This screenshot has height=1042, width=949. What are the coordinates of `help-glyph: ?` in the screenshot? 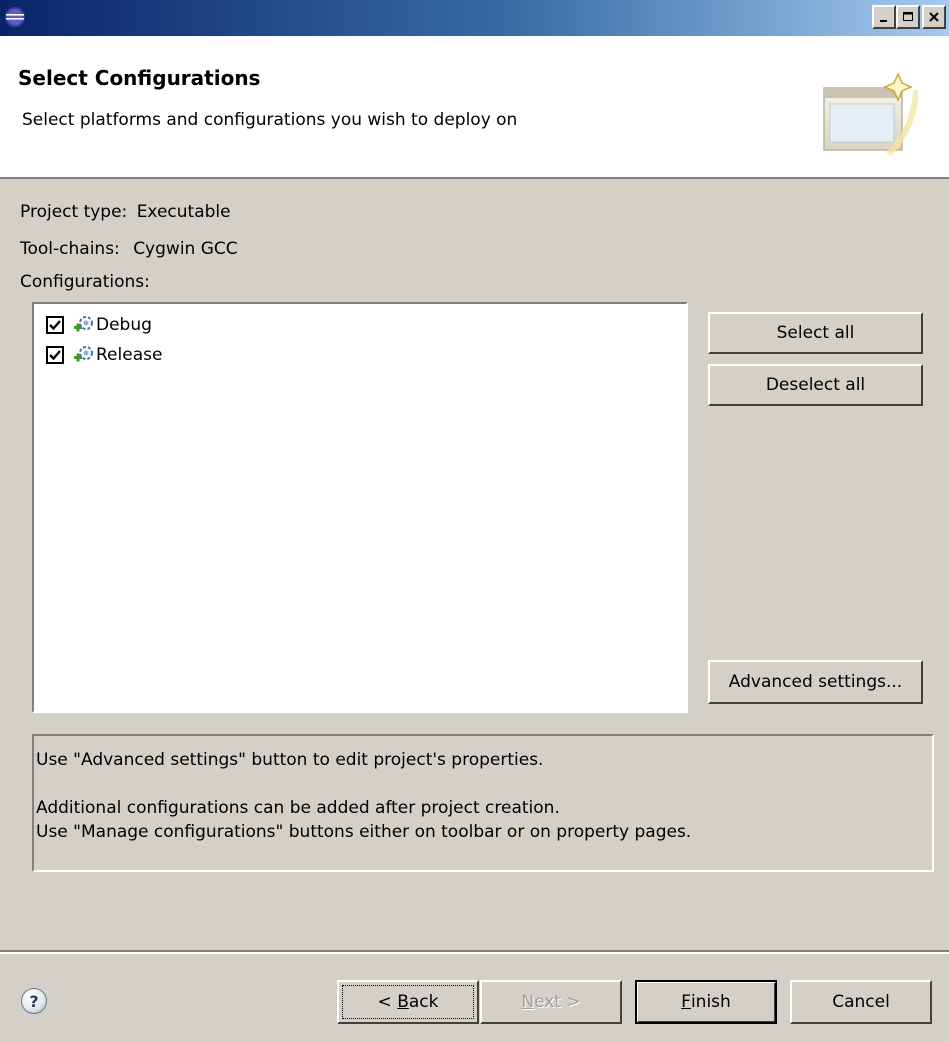 It's located at (34, 1001).